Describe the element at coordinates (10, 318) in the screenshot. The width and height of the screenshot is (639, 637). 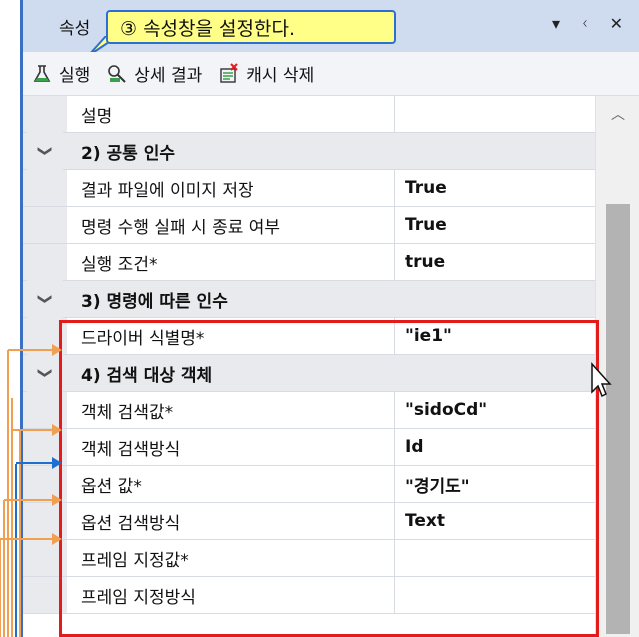
I see `left-margin` at that location.